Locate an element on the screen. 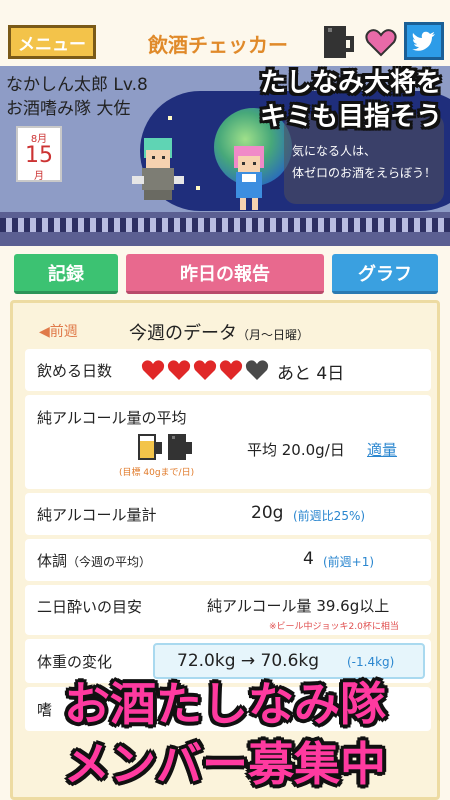  condition-label-sub: （今週の平均） is located at coordinates (109, 562).